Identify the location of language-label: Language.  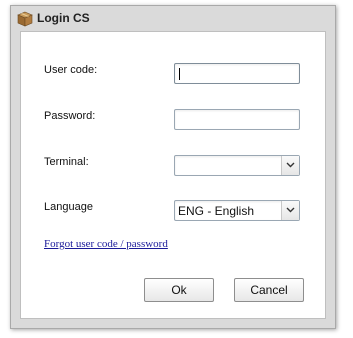
(68, 207).